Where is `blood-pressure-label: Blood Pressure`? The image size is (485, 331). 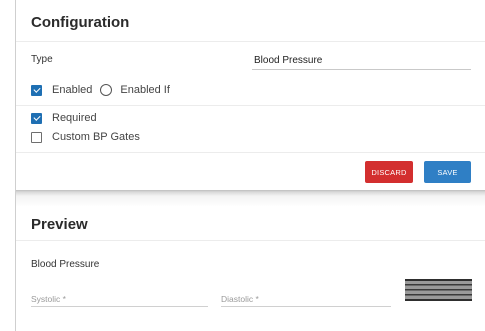
blood-pressure-label: Blood Pressure is located at coordinates (65, 264).